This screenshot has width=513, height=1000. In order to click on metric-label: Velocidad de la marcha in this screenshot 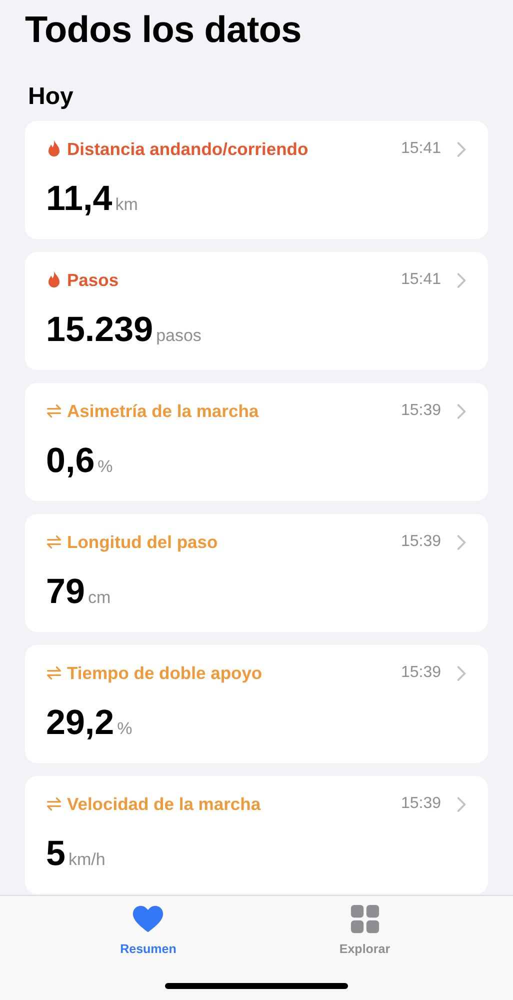, I will do `click(164, 804)`.